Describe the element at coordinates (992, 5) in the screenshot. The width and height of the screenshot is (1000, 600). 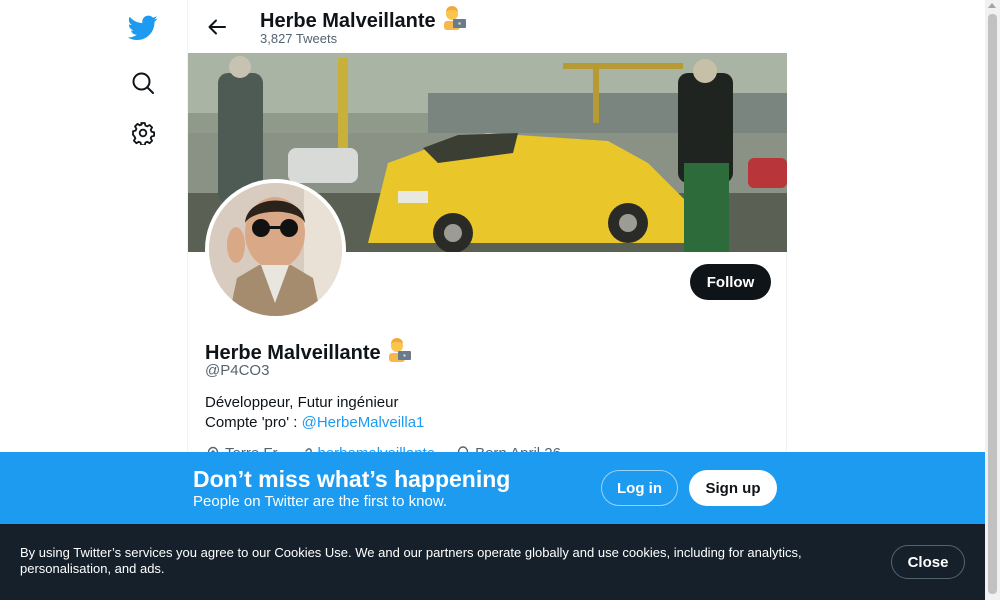
I see `scroll-up-arrow-icon` at that location.